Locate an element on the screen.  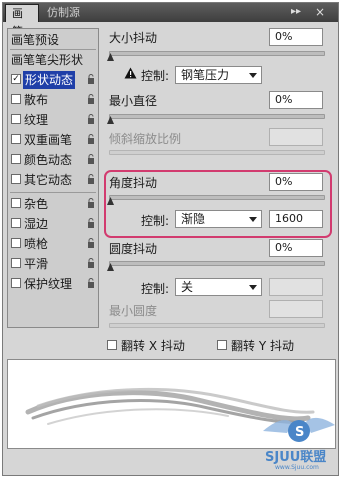
sidebar-item-noise: 杂色 is located at coordinates (53, 204).